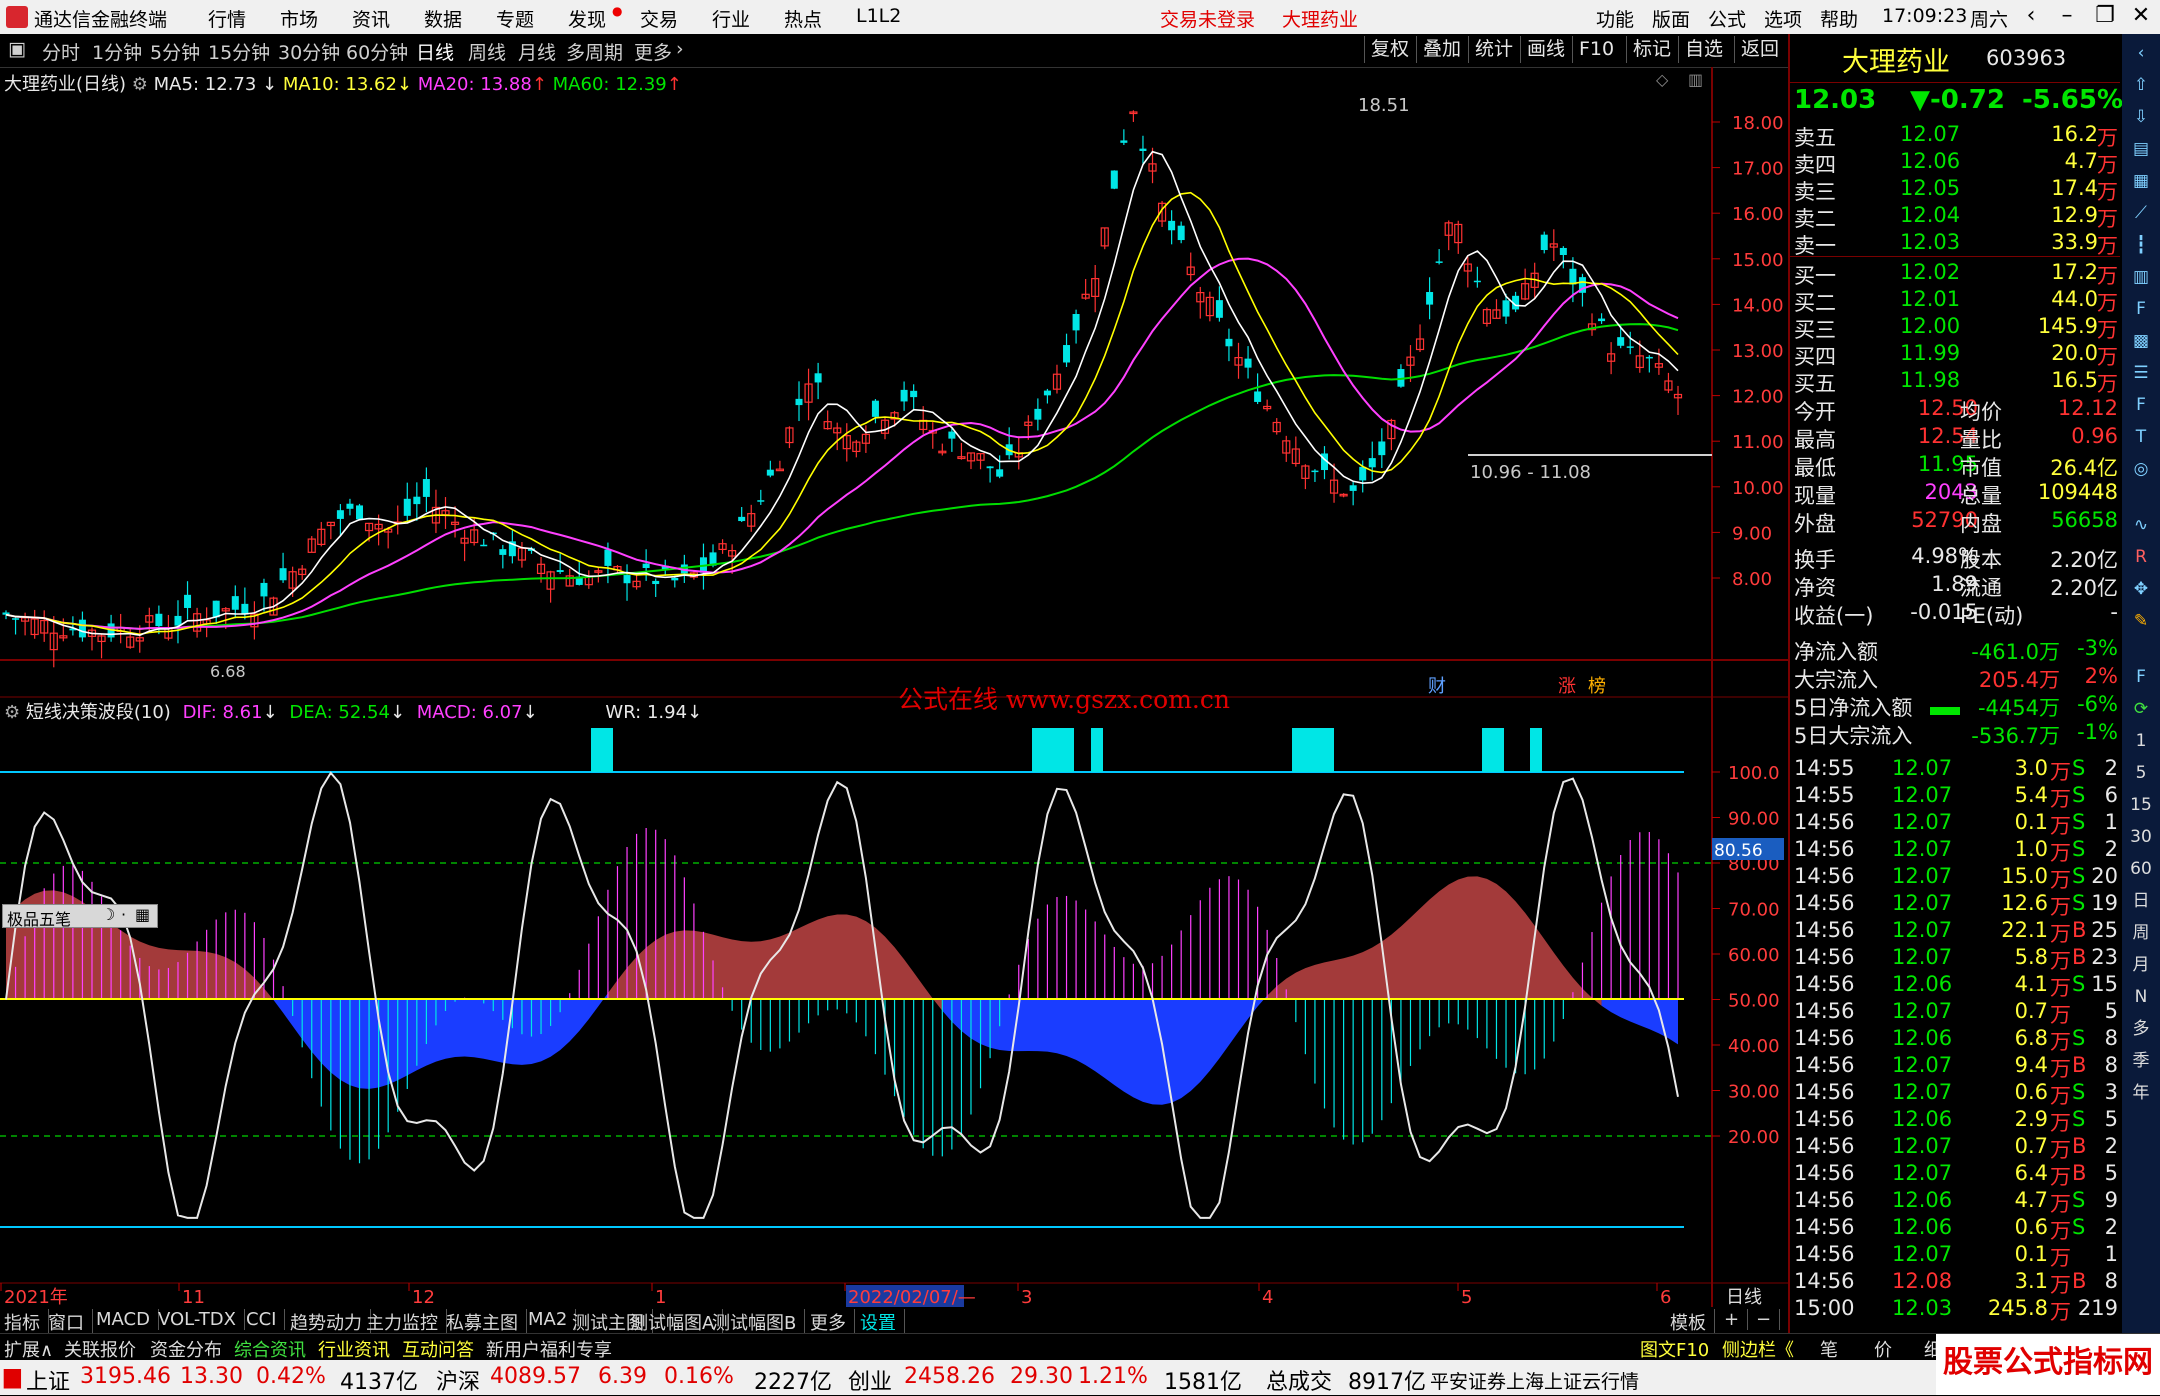  Describe the element at coordinates (1783, 18) in the screenshot. I see `menu-xuanxiang: 选项` at that location.